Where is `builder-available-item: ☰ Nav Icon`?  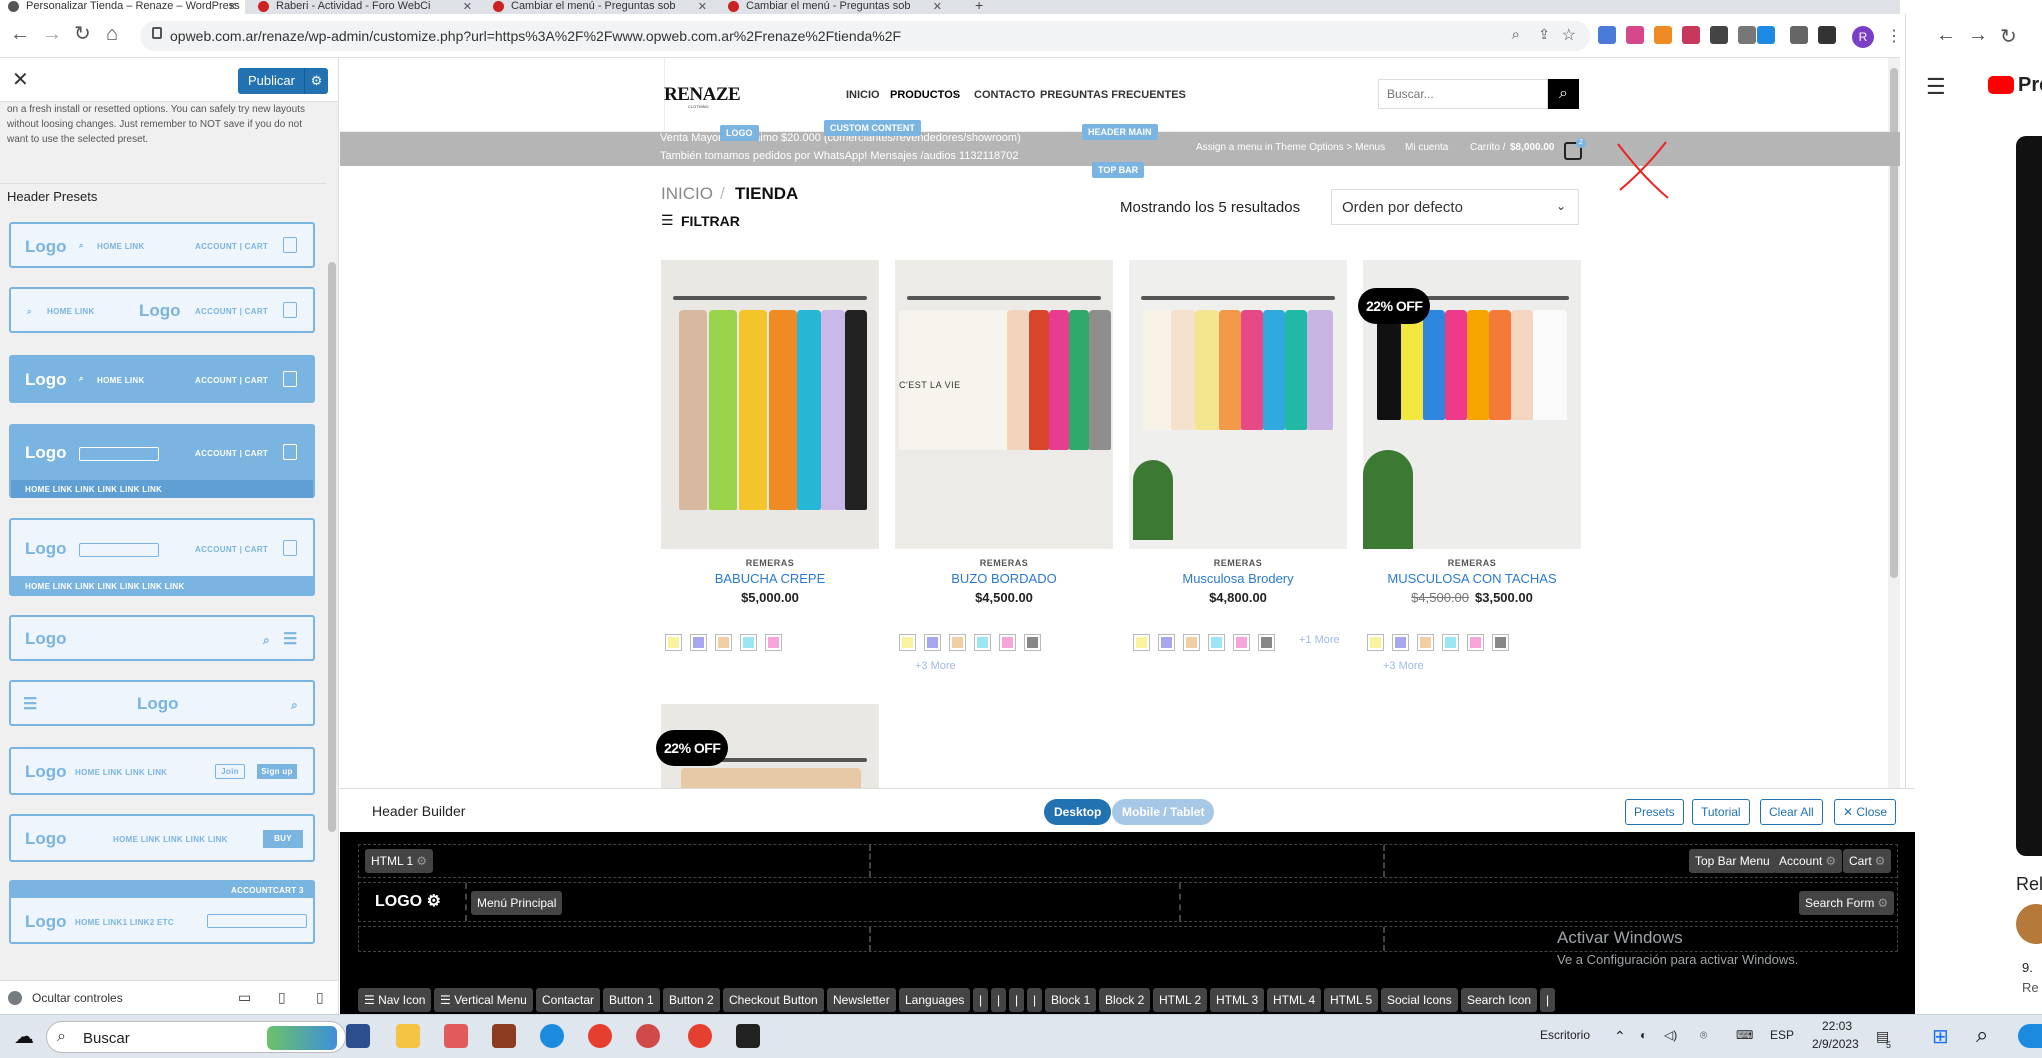
builder-available-item: ☰ Nav Icon is located at coordinates (395, 1000).